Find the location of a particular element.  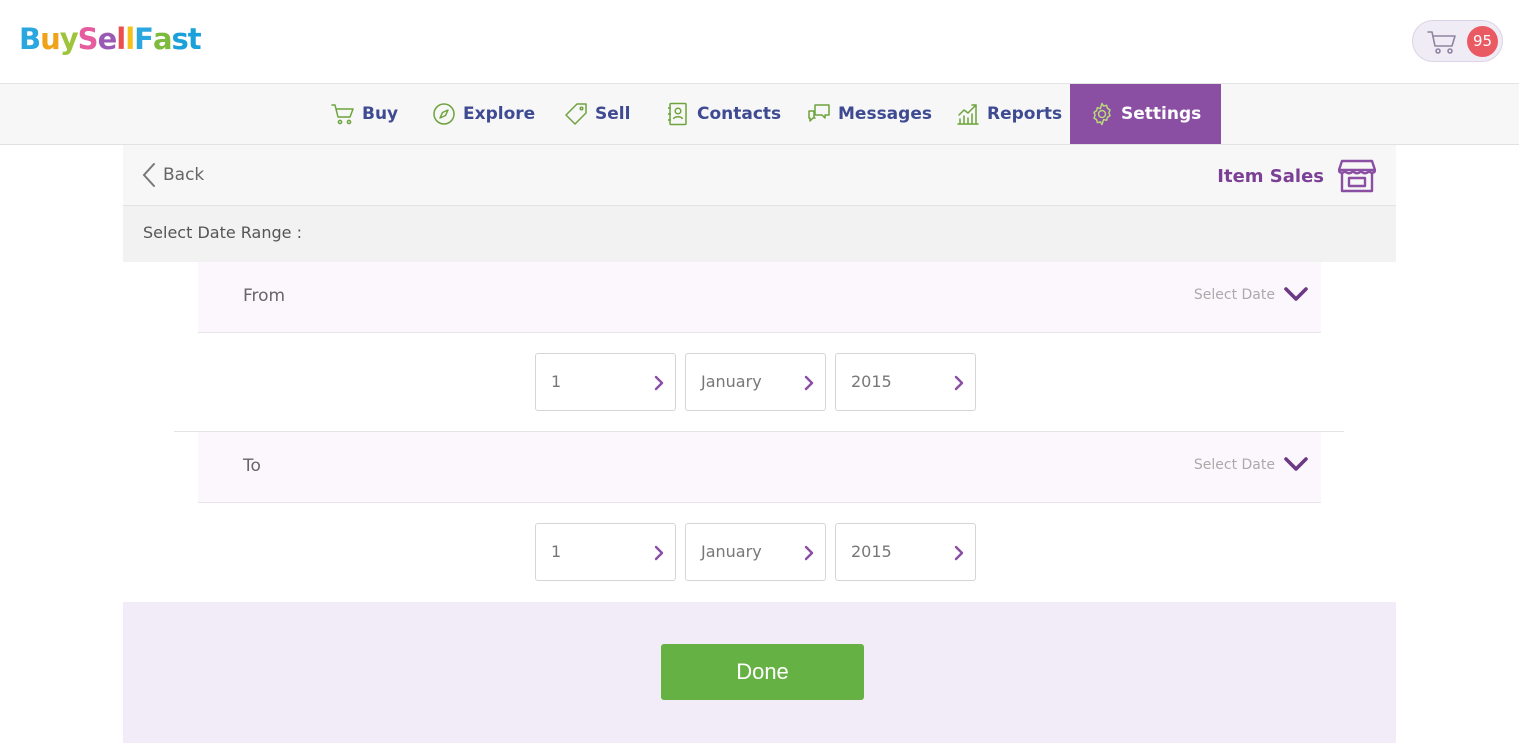

nav-item-messages: Messages is located at coordinates (869, 114).